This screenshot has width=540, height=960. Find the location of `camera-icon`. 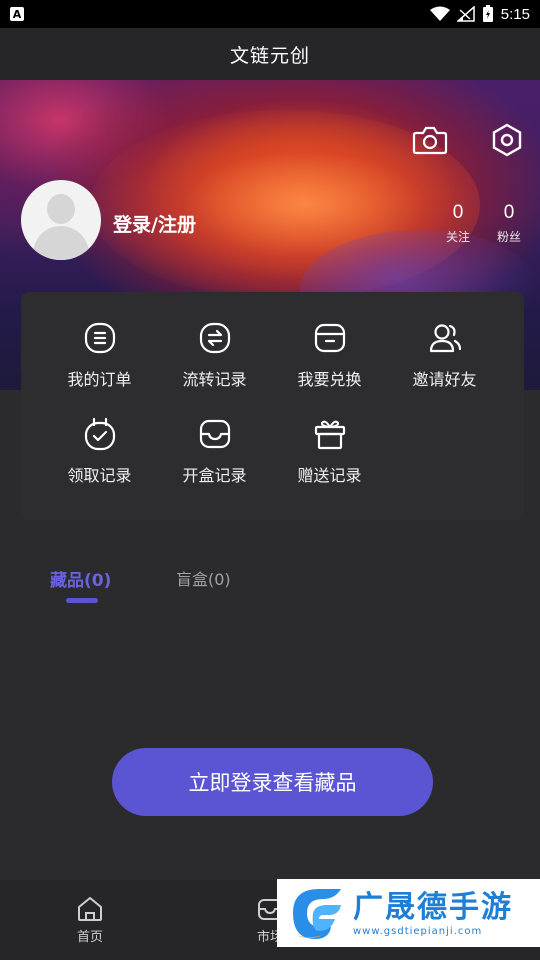

camera-icon is located at coordinates (430, 140).